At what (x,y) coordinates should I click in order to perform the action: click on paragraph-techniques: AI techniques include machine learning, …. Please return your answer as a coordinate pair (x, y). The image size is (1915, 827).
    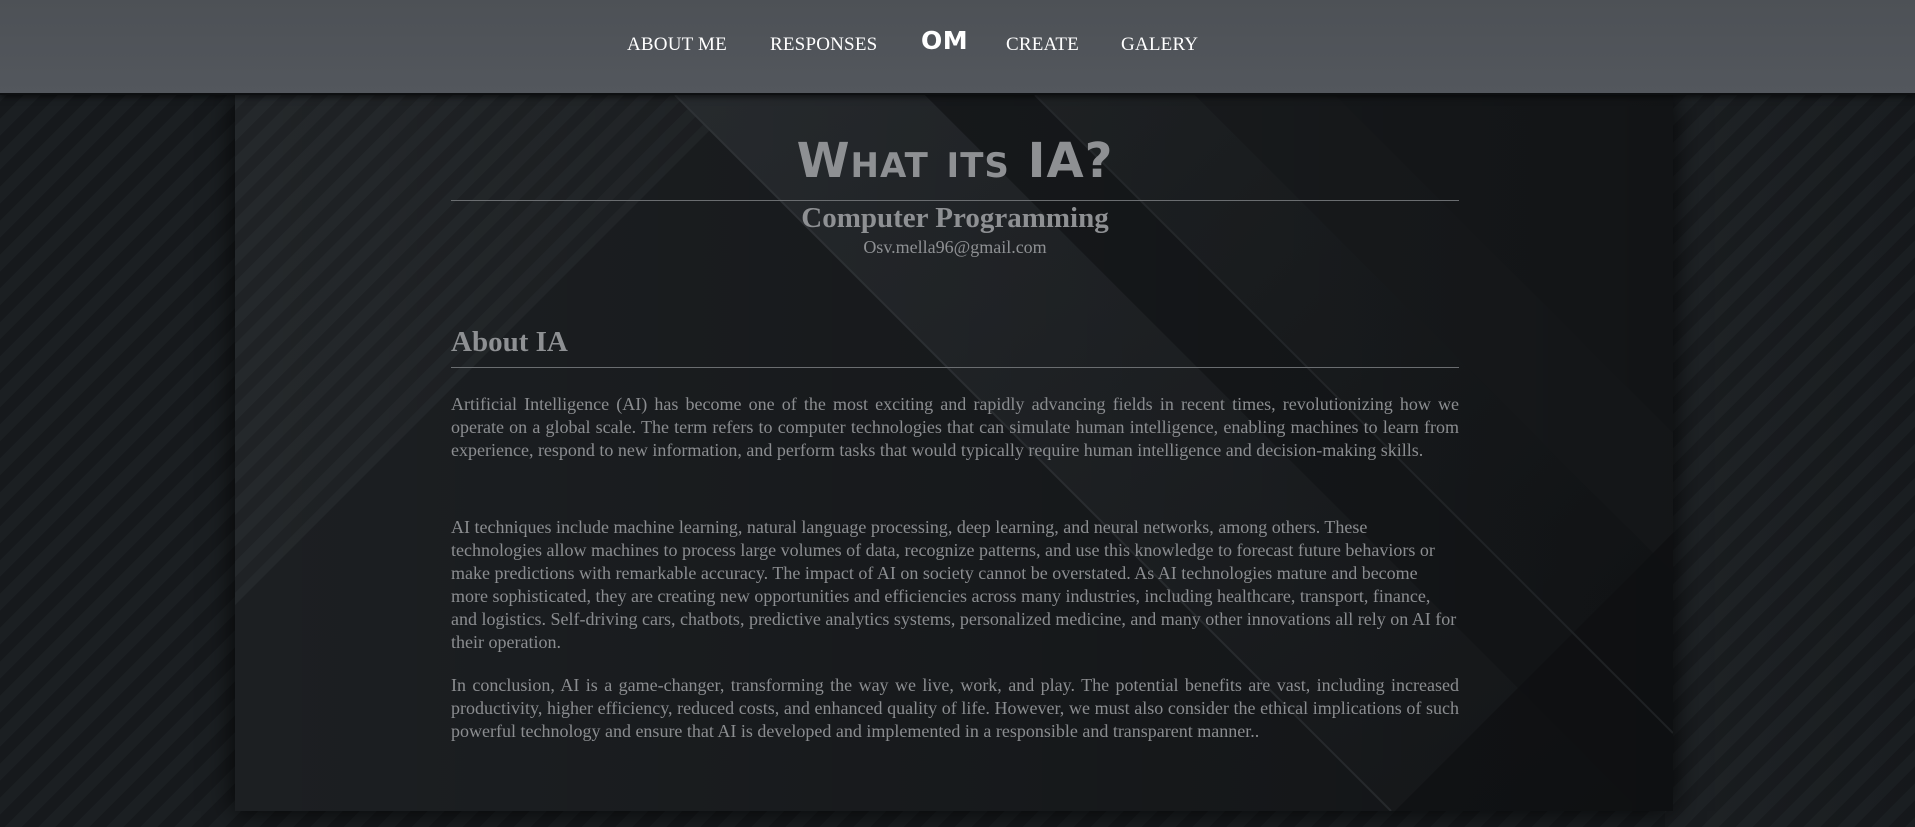
    Looking at the image, I should click on (954, 584).